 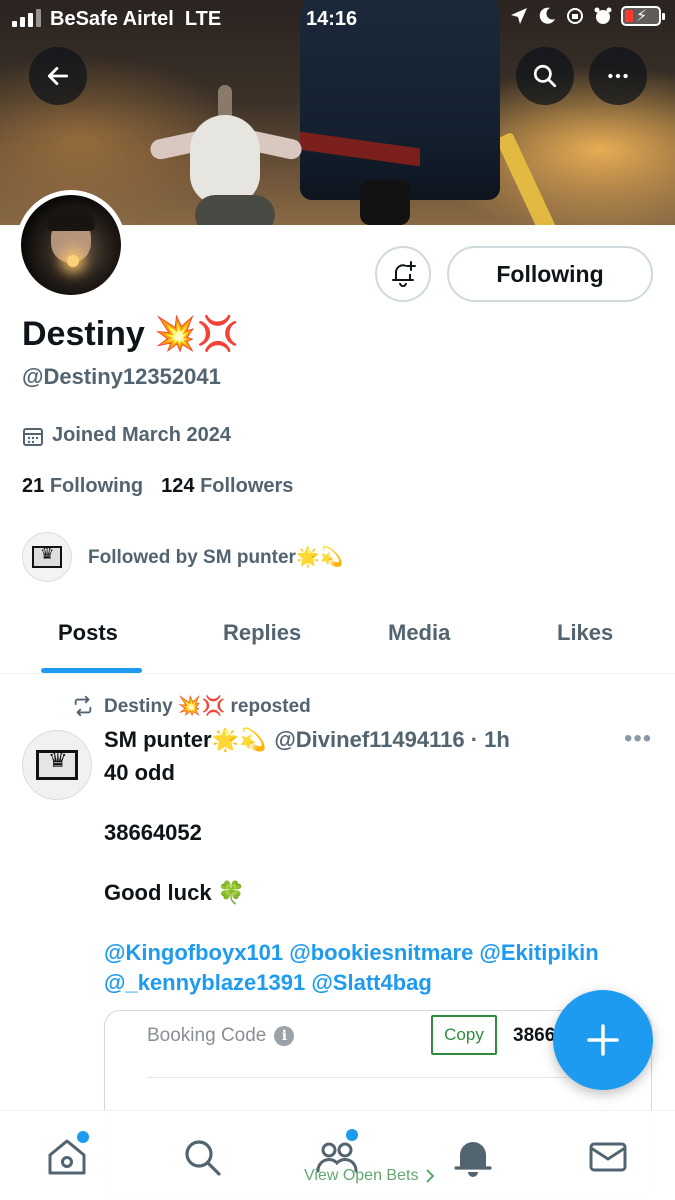 I want to click on notifications-toggle-button, so click(x=403, y=274).